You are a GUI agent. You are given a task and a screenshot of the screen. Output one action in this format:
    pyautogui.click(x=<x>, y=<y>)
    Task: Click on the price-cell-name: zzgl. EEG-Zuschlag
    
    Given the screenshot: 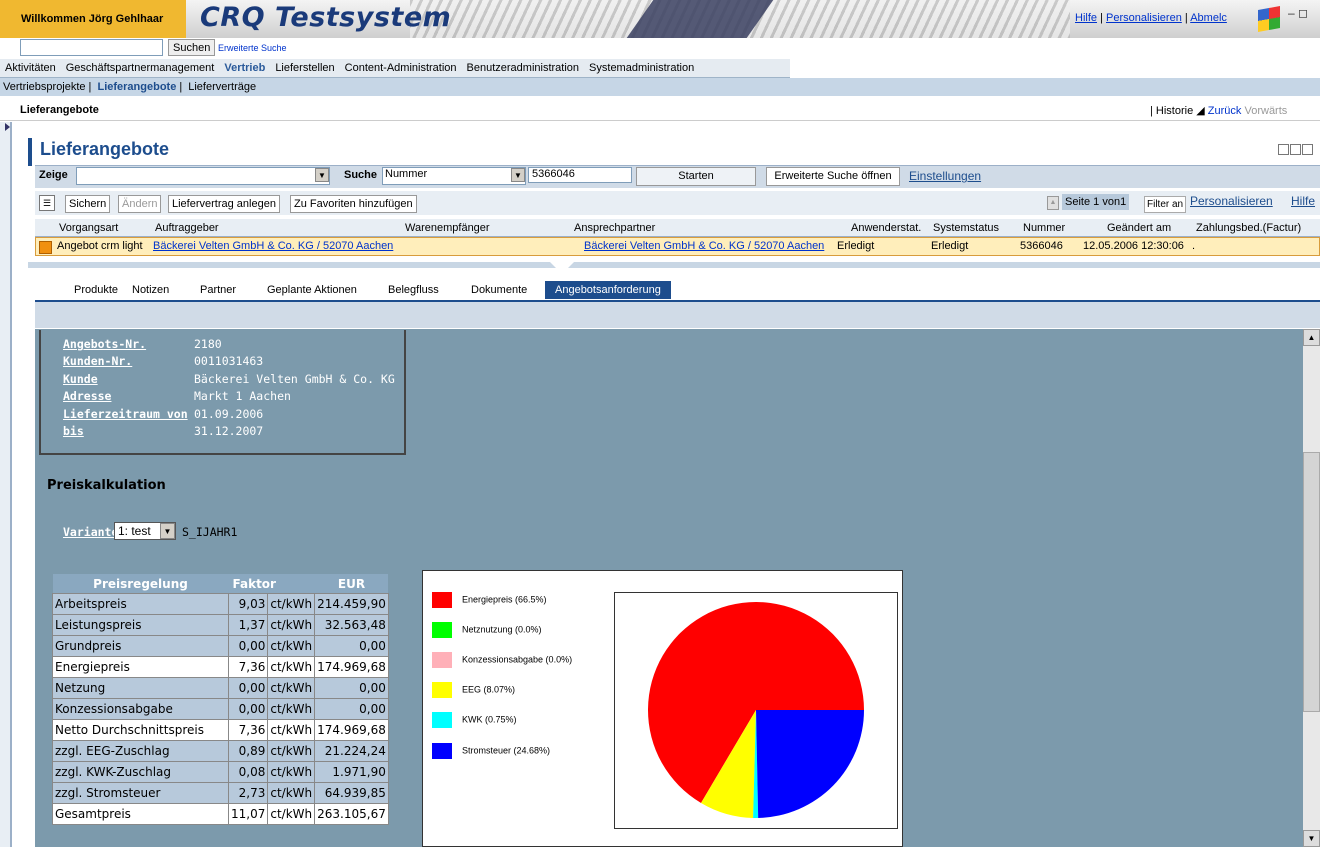 What is the action you would take?
    pyautogui.click(x=140, y=751)
    